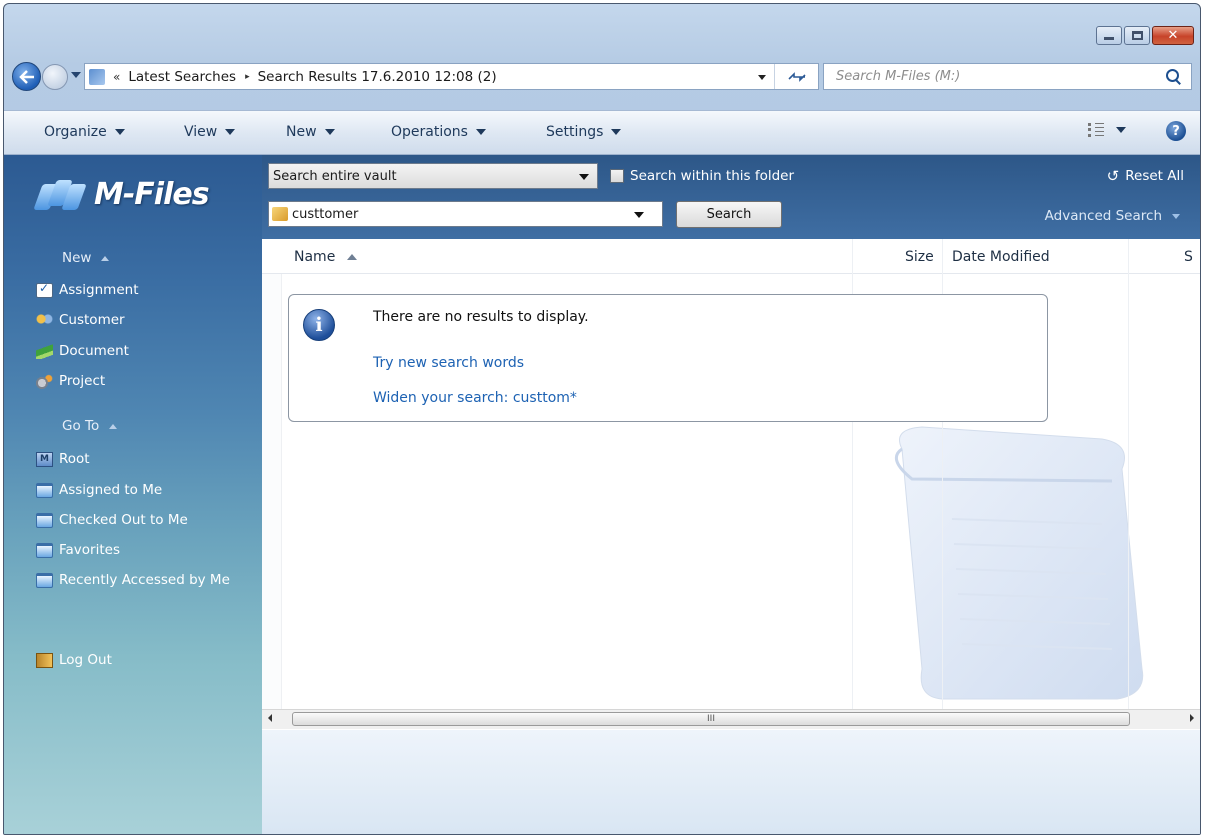 This screenshot has height=840, width=1207. Describe the element at coordinates (44, 660) in the screenshot. I see `door-icon` at that location.